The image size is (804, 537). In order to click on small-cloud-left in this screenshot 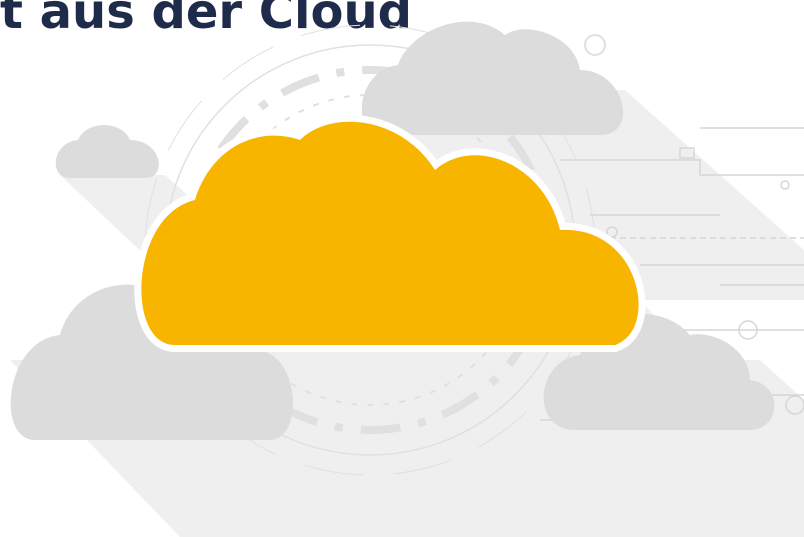, I will do `click(107, 151)`.